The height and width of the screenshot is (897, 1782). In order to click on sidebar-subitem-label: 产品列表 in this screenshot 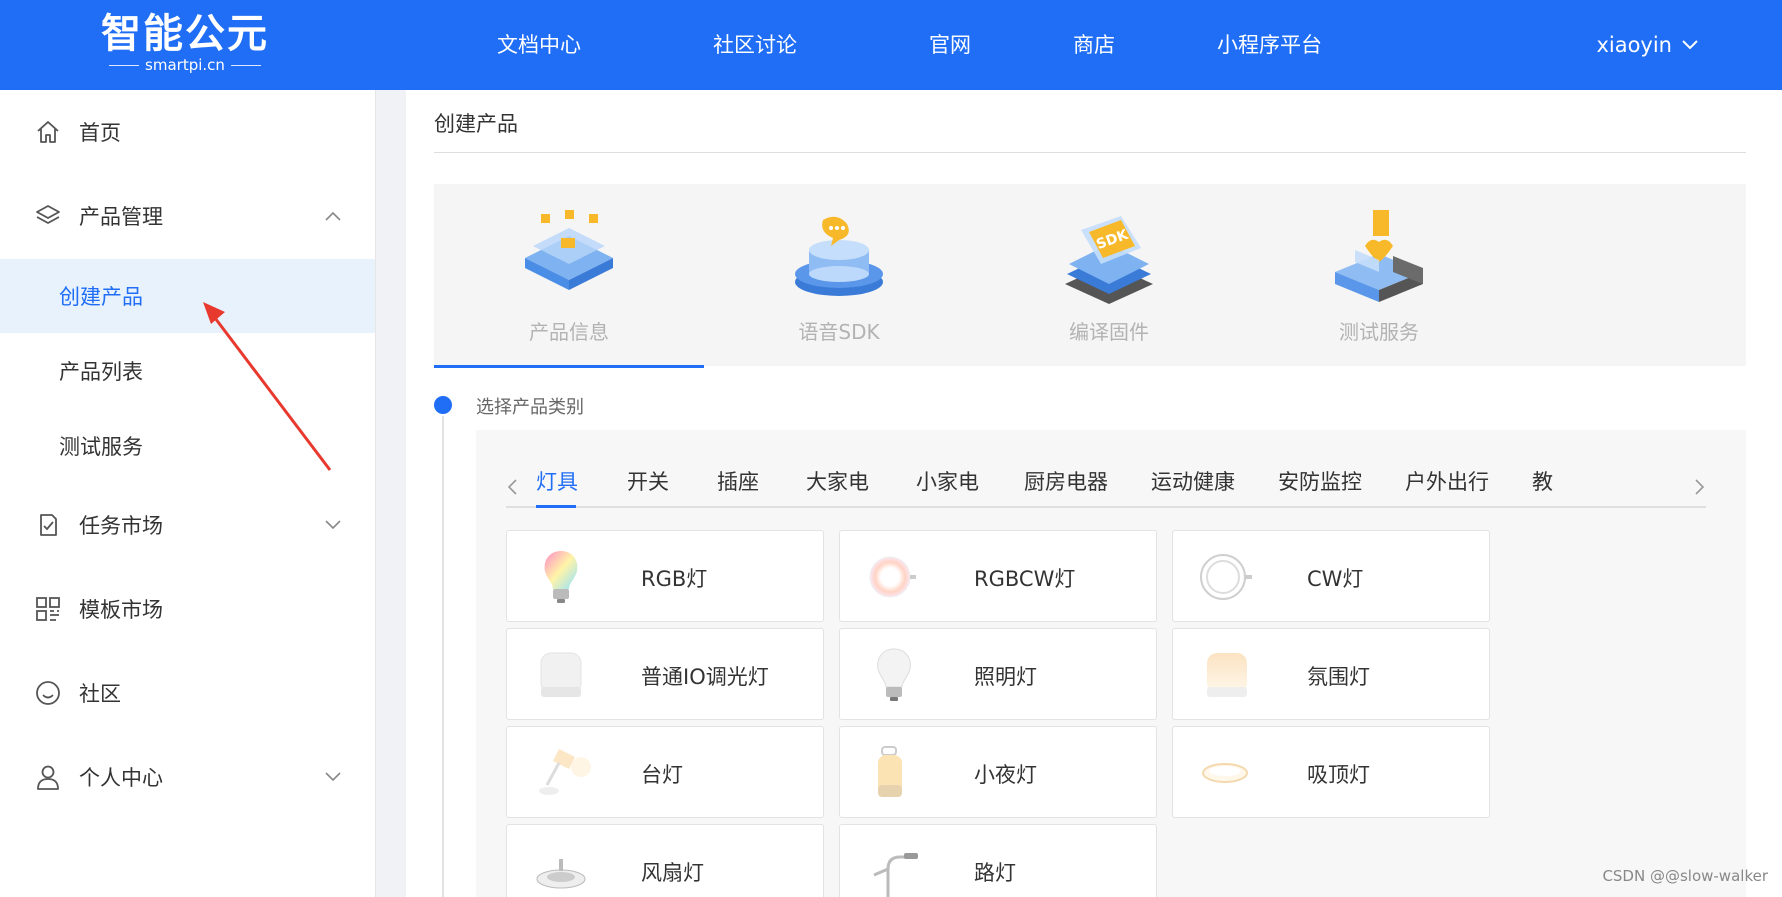, I will do `click(101, 372)`.